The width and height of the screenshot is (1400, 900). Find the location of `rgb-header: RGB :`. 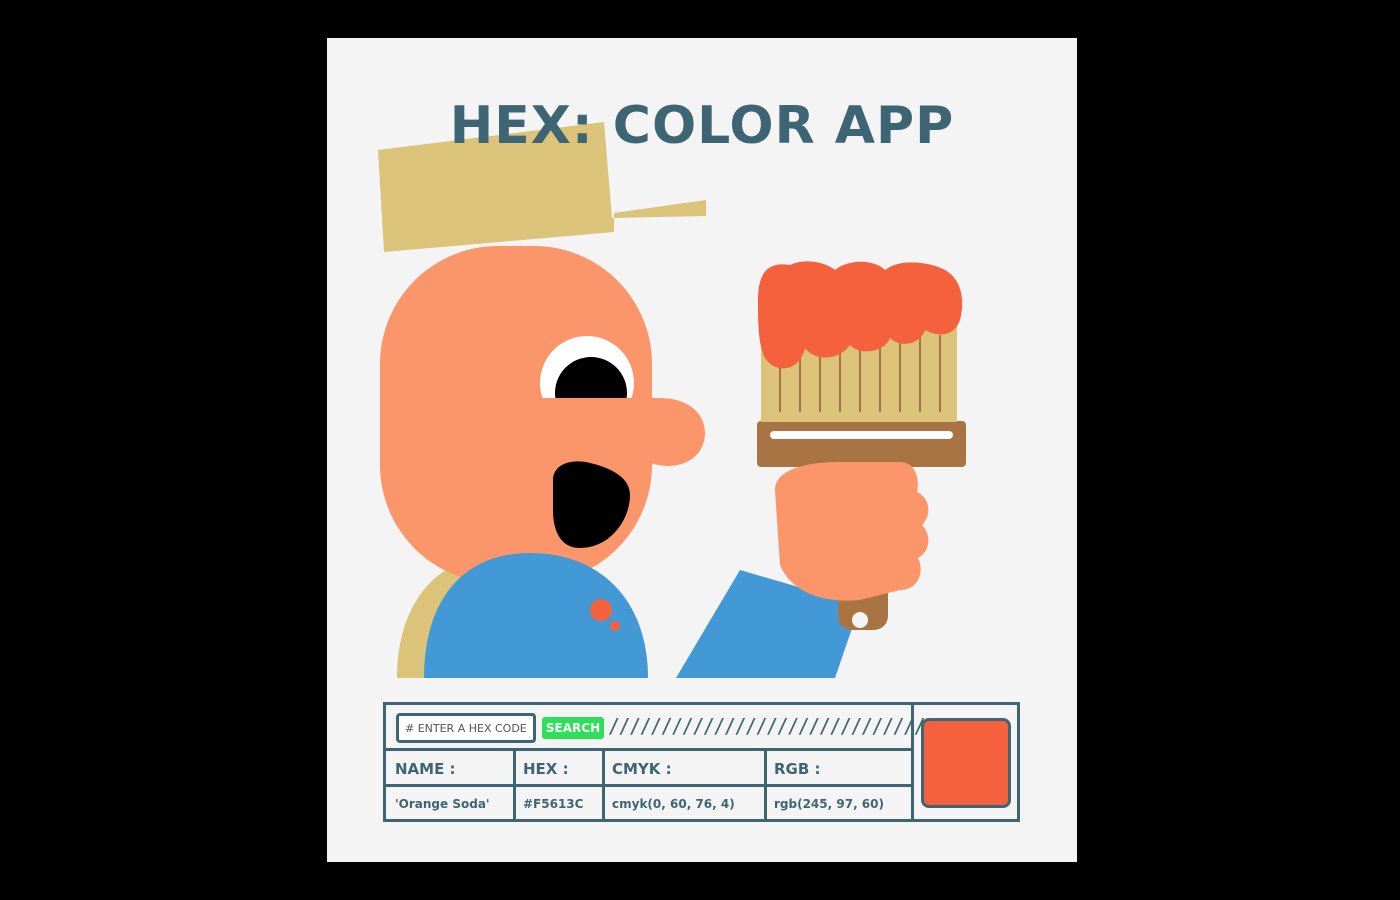

rgb-header: RGB : is located at coordinates (797, 769).